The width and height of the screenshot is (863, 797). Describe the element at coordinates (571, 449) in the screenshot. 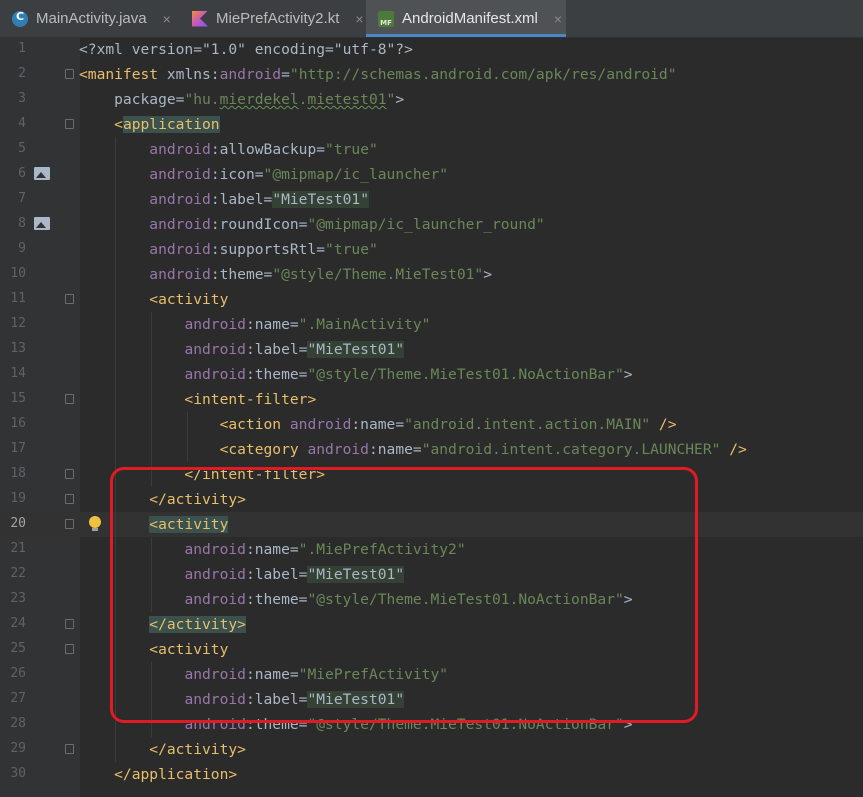

I see `code-token: "android.intent.category.LAUNCHER"` at that location.